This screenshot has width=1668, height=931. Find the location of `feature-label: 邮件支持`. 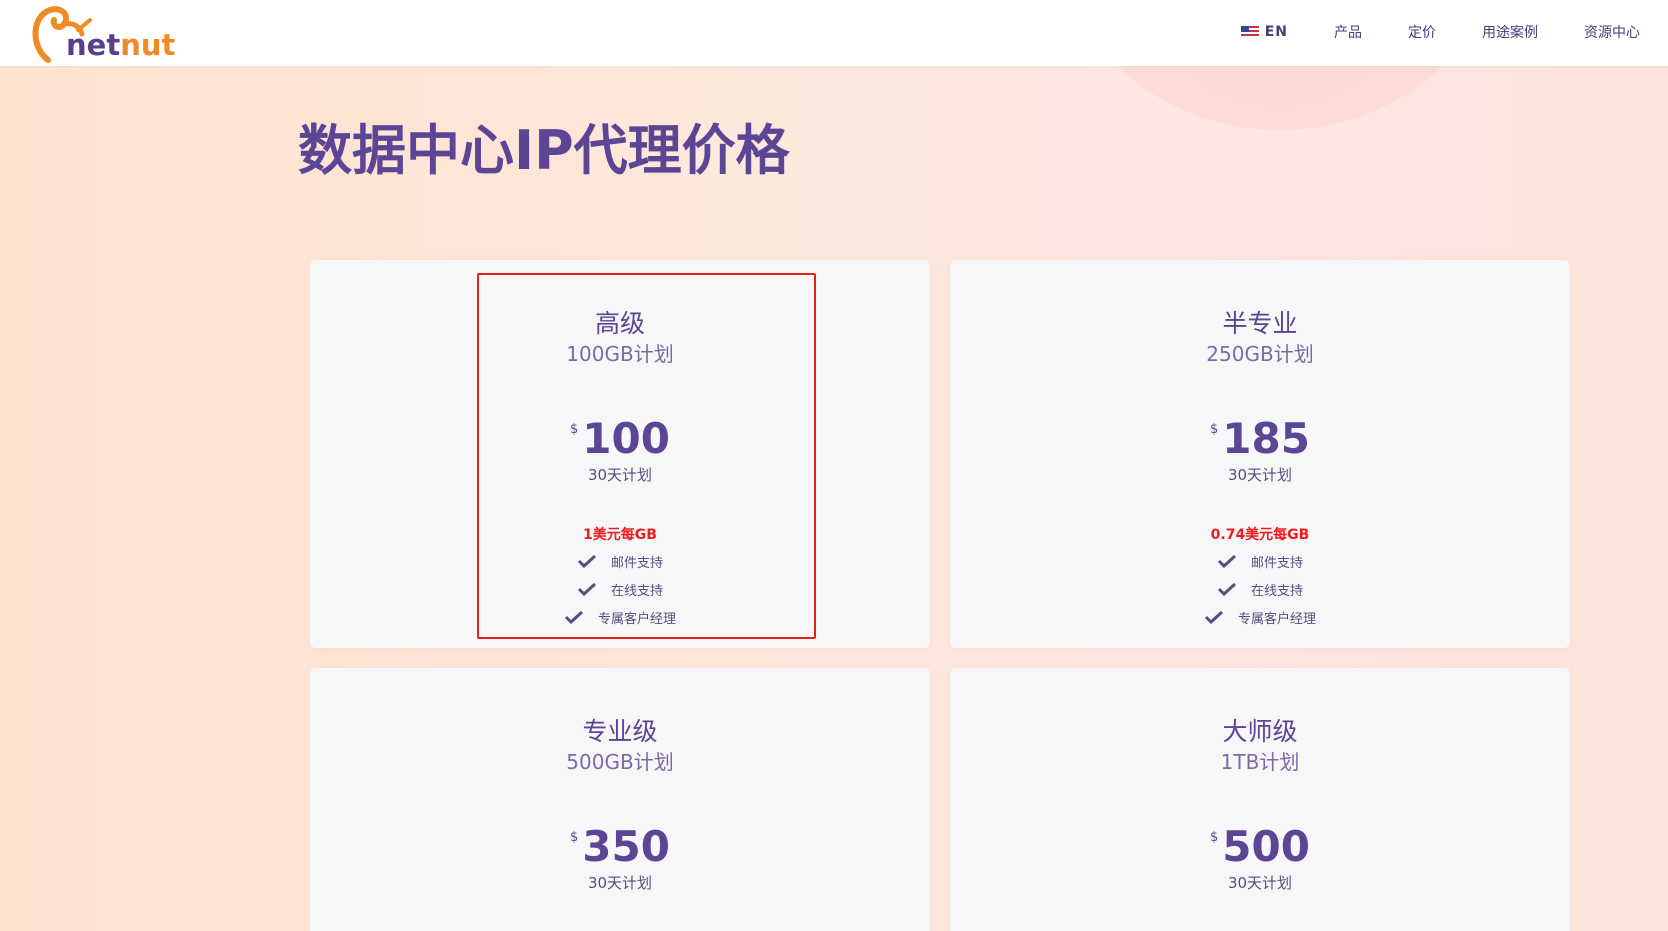

feature-label: 邮件支持 is located at coordinates (1276, 563).